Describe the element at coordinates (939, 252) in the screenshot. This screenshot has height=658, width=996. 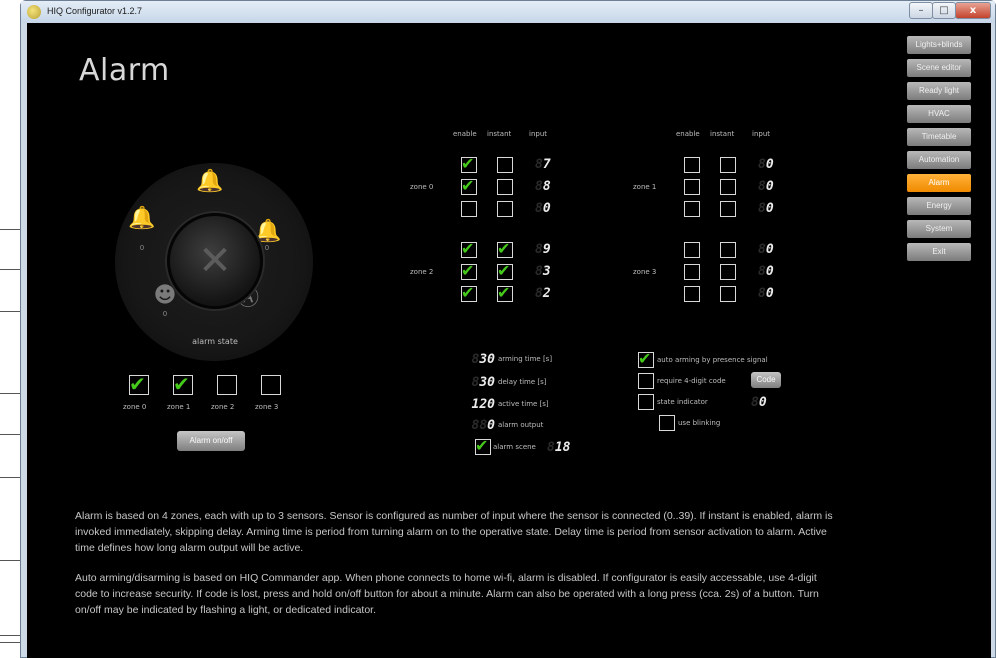
I see `nav-exit-button: Exit` at that location.